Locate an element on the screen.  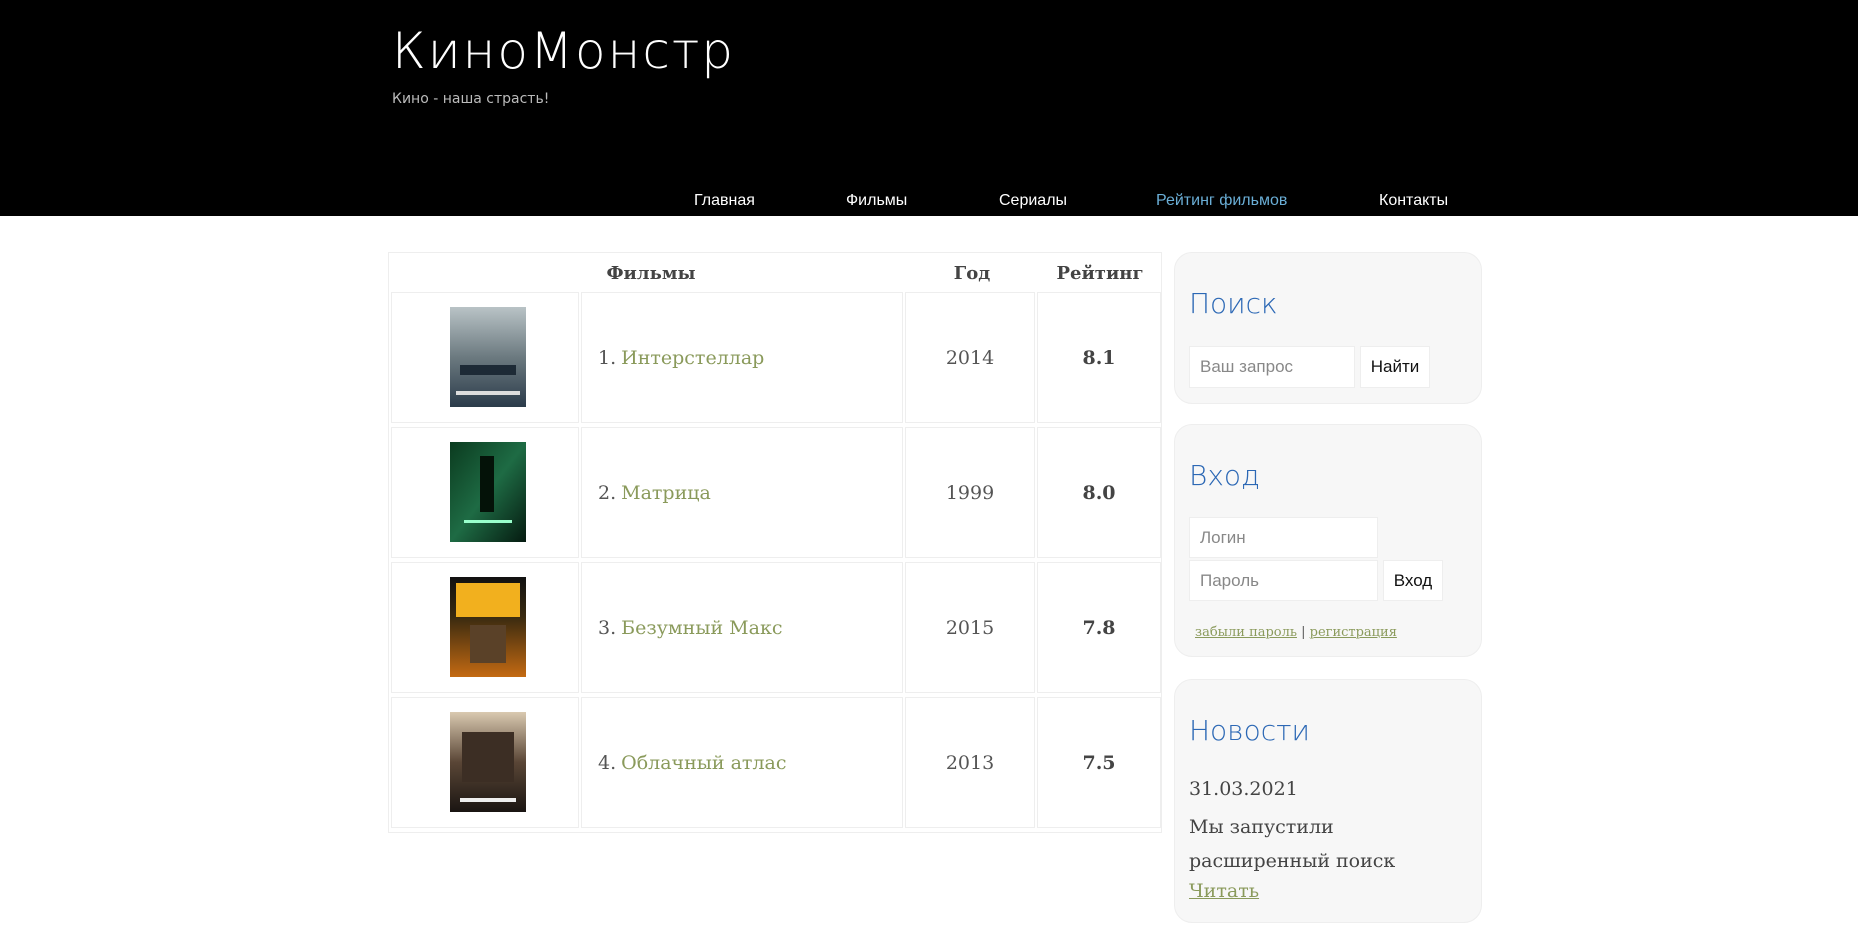
rating-cell: 7.8 is located at coordinates (1099, 627).